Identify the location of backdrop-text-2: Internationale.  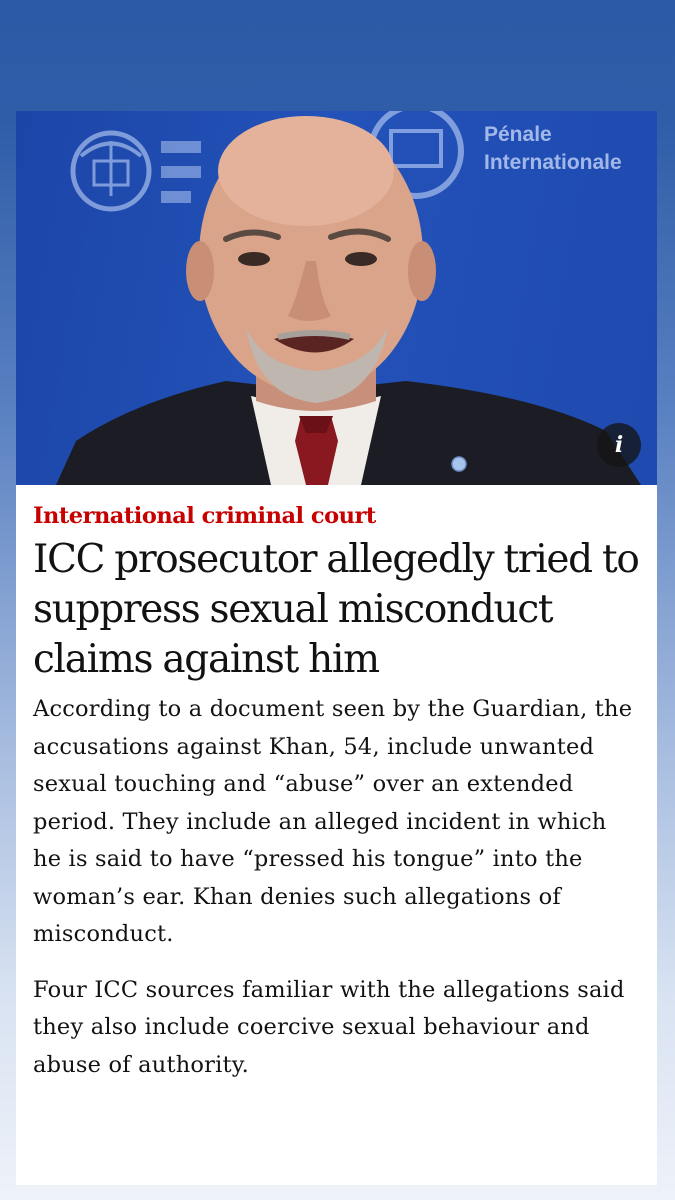
(553, 162).